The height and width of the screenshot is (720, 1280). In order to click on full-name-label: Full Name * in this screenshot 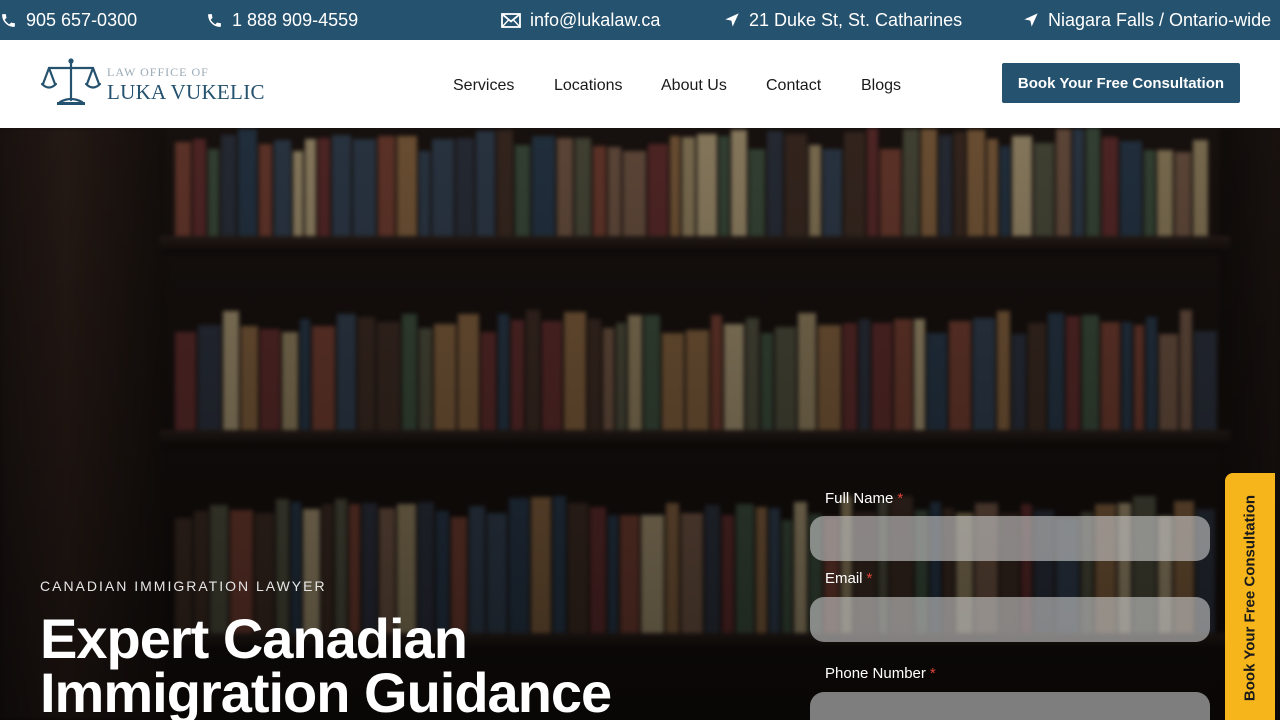, I will do `click(864, 498)`.